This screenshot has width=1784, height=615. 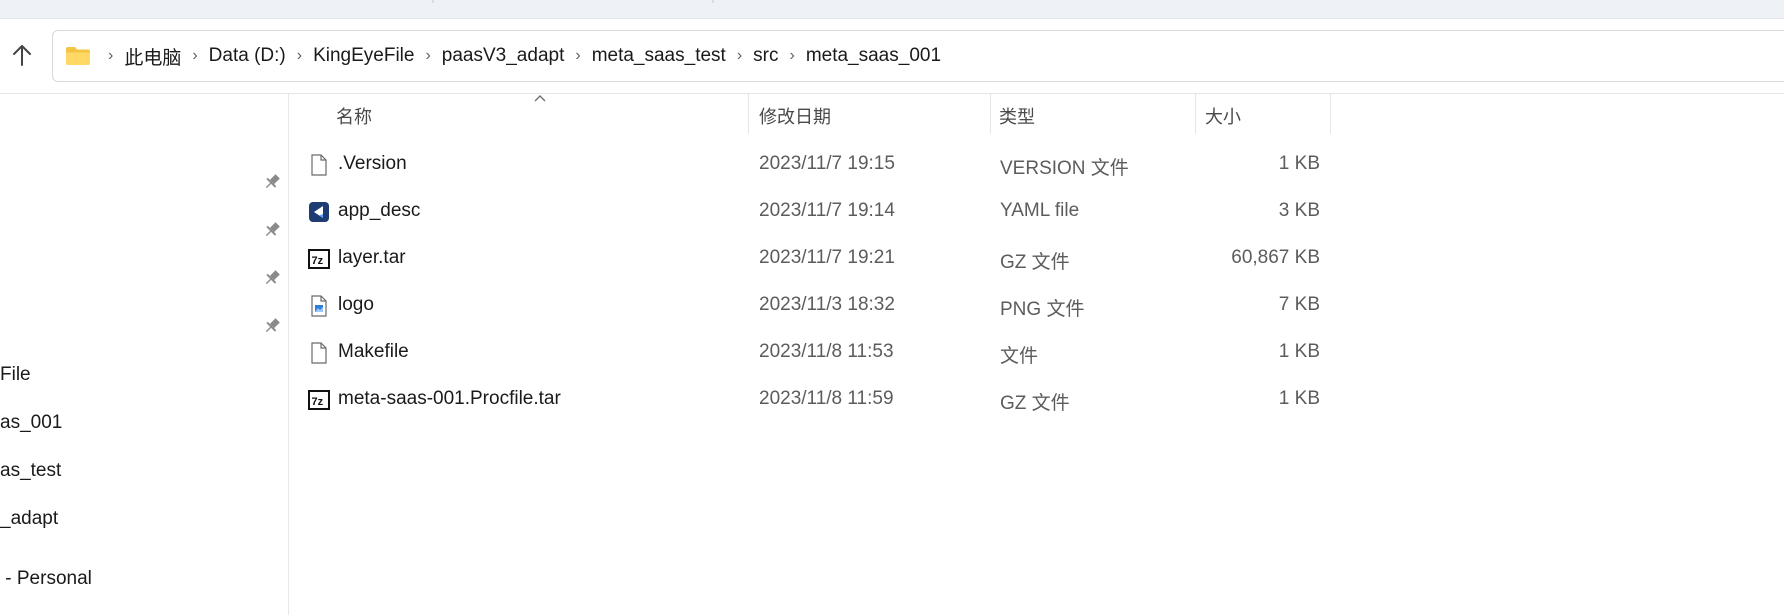 I want to click on breadcrumb-meta-saas-001: meta_saas_001, so click(x=873, y=56).